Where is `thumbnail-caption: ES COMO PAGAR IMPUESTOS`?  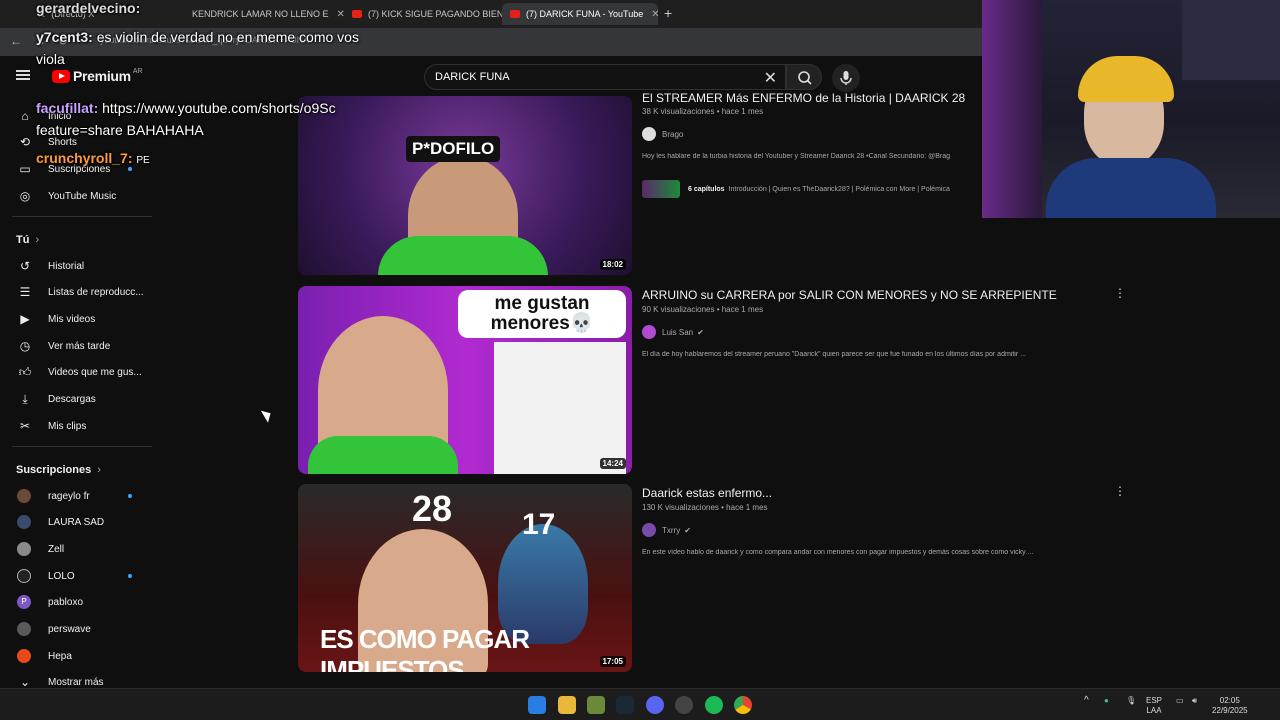 thumbnail-caption: ES COMO PAGAR IMPUESTOS is located at coordinates (425, 648).